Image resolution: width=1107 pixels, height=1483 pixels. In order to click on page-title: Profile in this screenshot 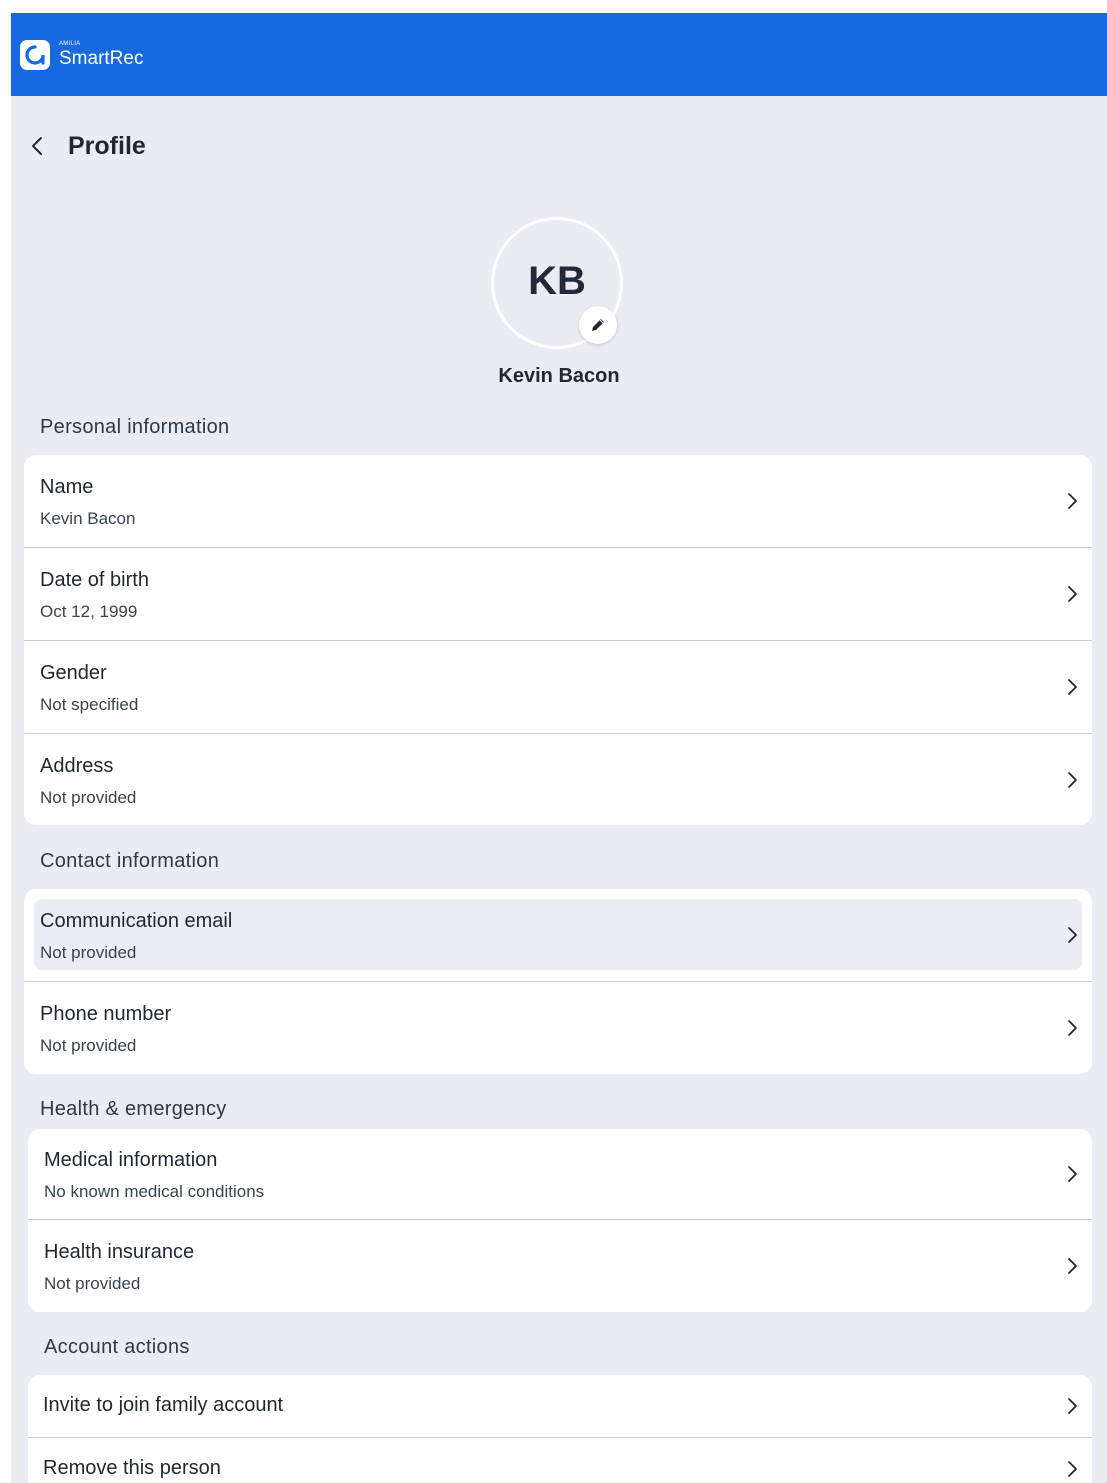, I will do `click(107, 145)`.